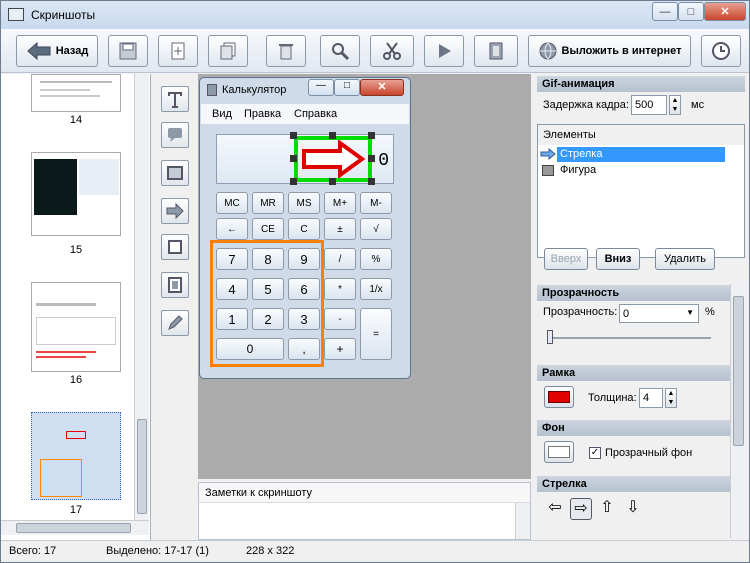  What do you see at coordinates (340, 51) in the screenshot?
I see `search-button` at bounding box center [340, 51].